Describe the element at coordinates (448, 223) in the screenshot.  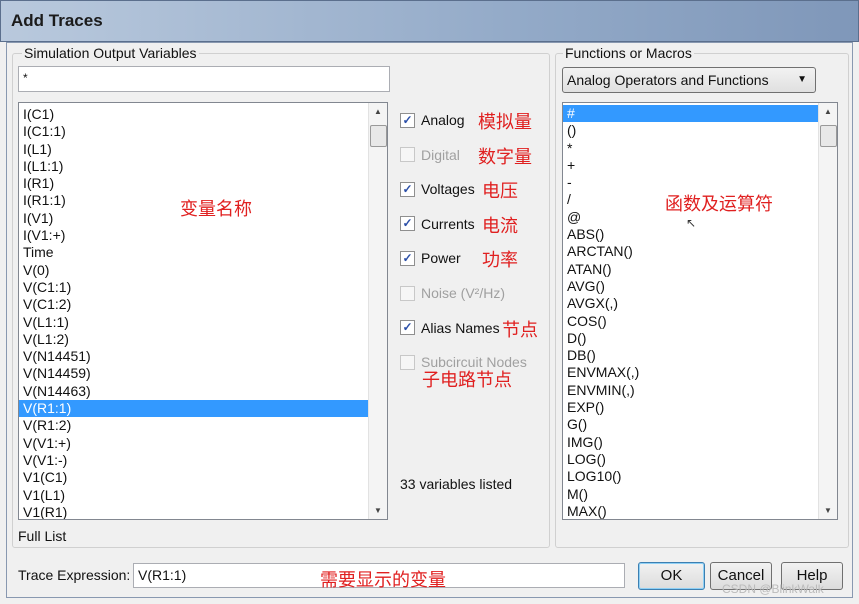
I see `checkbox-label: Currents` at that location.